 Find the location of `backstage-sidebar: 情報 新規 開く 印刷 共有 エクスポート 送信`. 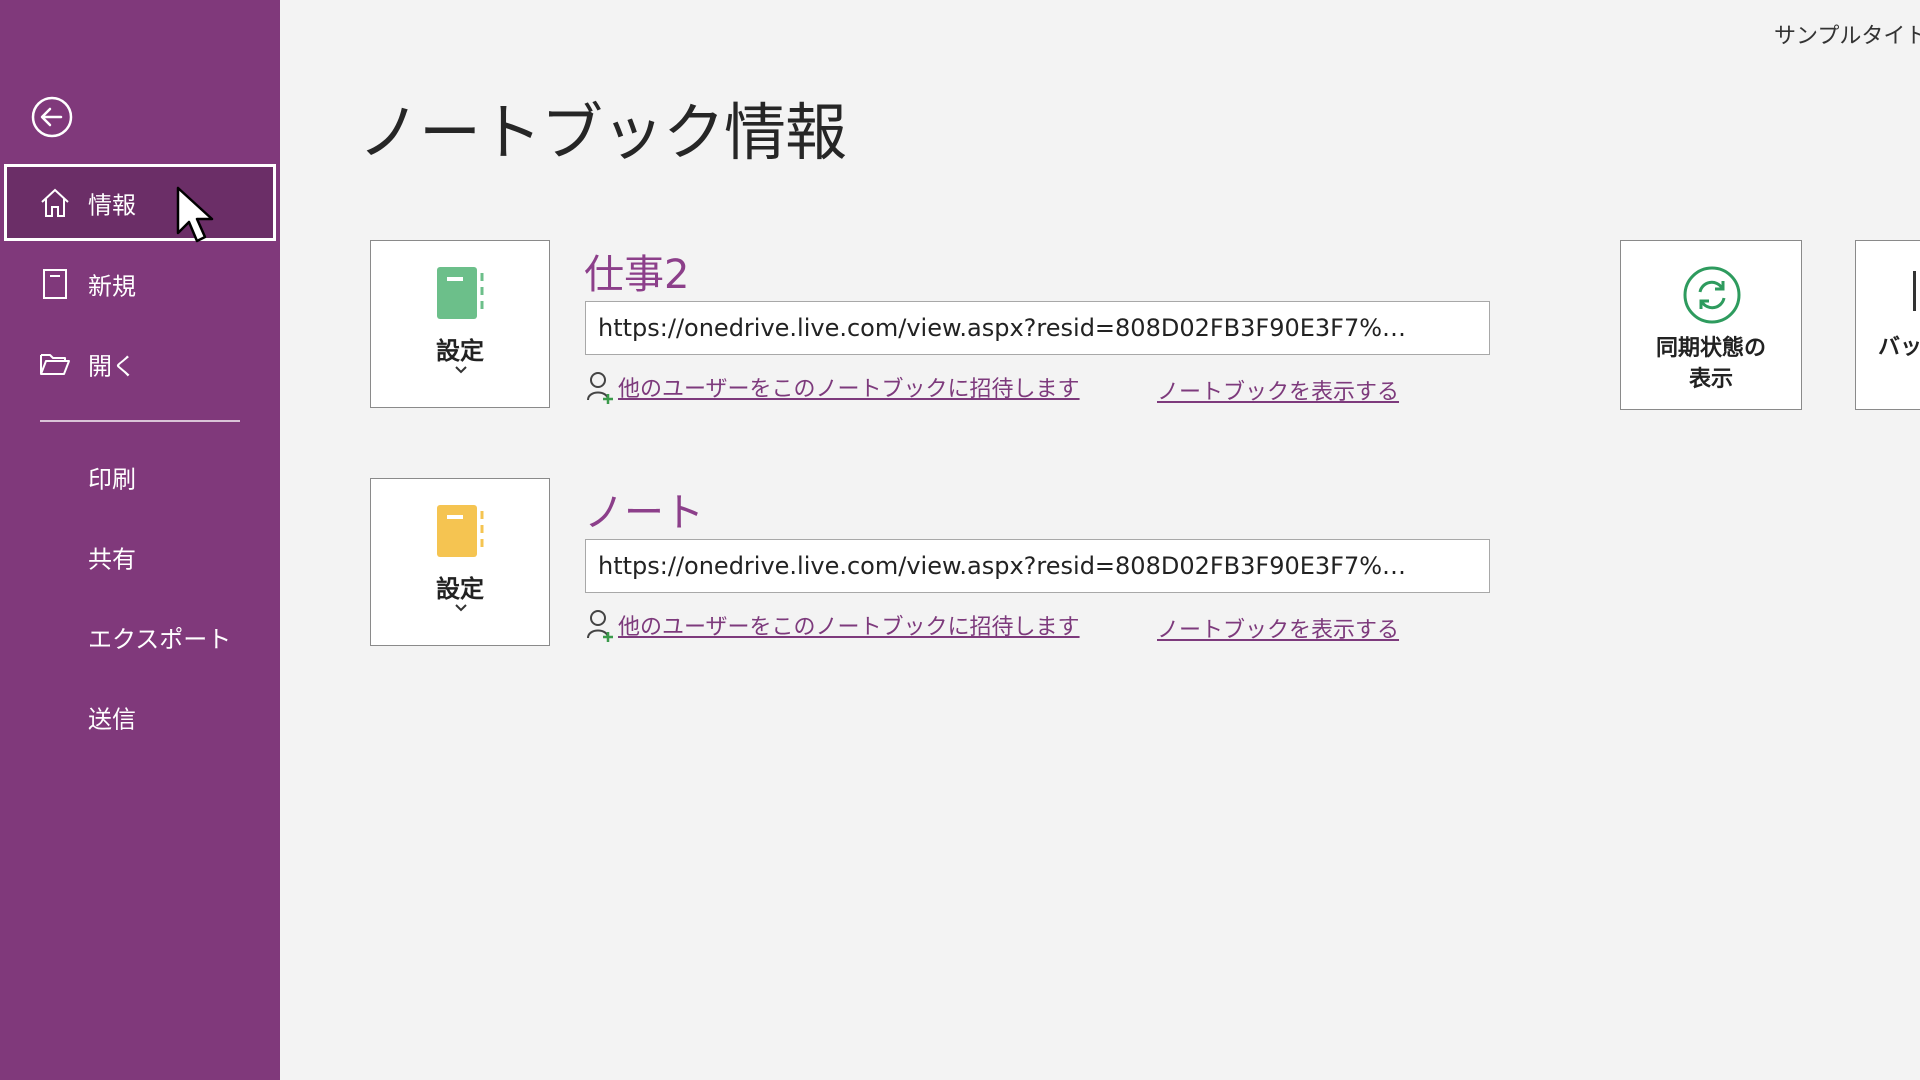

backstage-sidebar: 情報 新規 開く 印刷 共有 エクスポート 送信 is located at coordinates (140, 540).